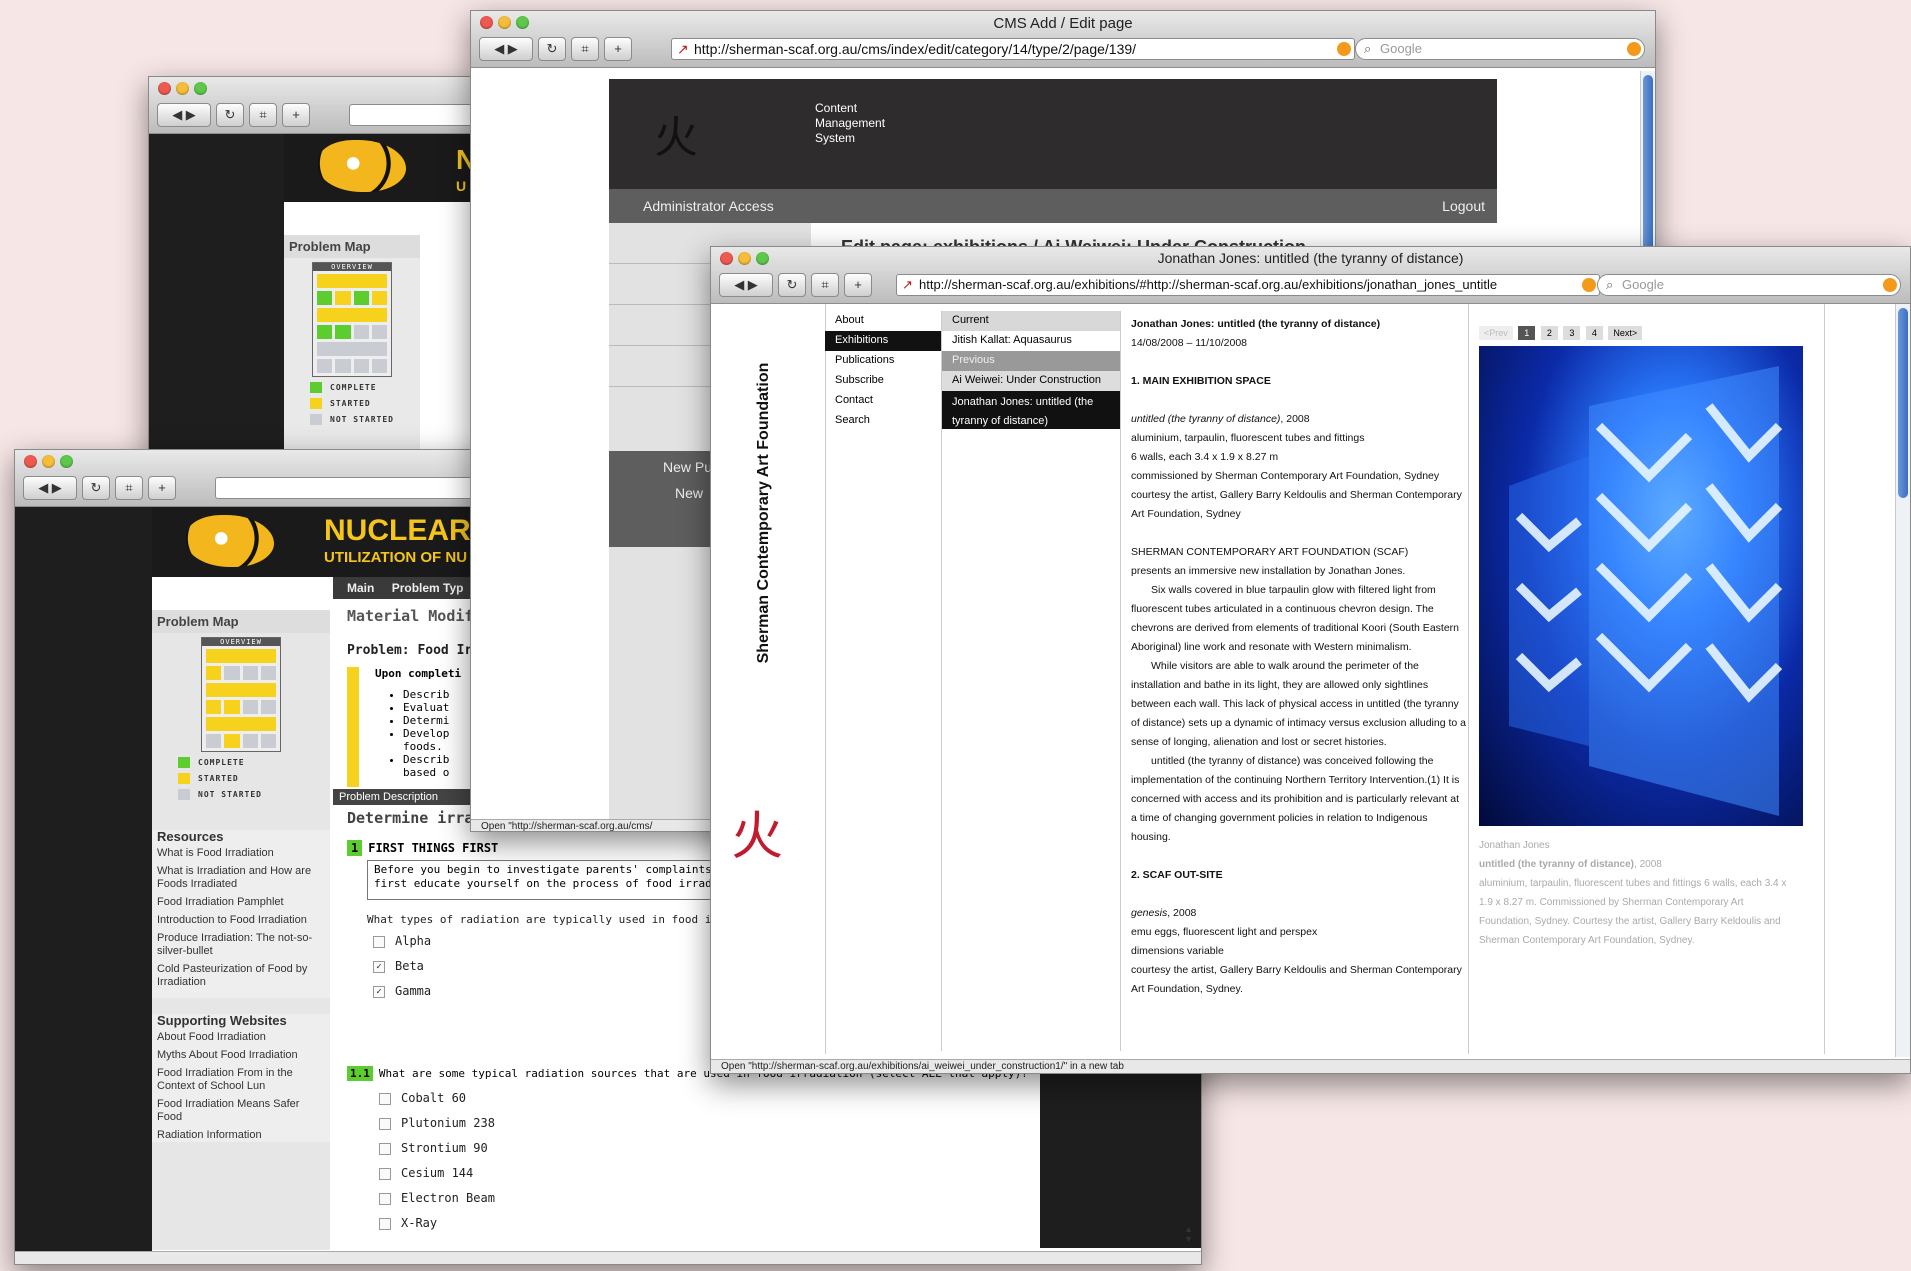 Image resolution: width=1911 pixels, height=1271 pixels. Describe the element at coordinates (360, 588) in the screenshot. I see `tab-main: Main` at that location.